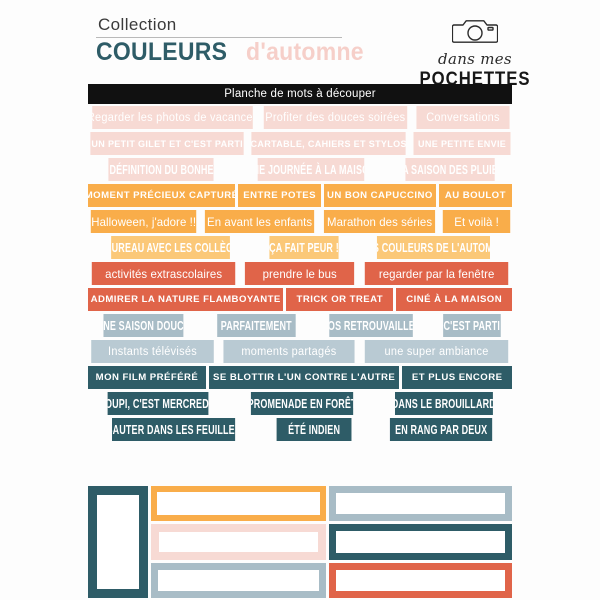 Image resolution: width=600 pixels, height=600 pixels. Describe the element at coordinates (158, 403) in the screenshot. I see `word-chip: YOUPI, C'EST MERCREDI !` at that location.